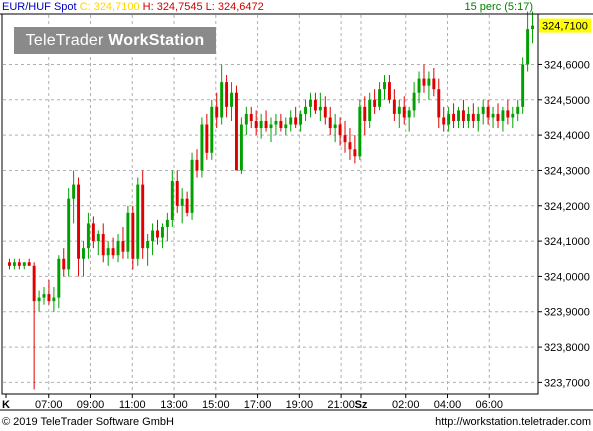  What do you see at coordinates (49, 405) in the screenshot?
I see `x-tick-label: 07:00` at bounding box center [49, 405].